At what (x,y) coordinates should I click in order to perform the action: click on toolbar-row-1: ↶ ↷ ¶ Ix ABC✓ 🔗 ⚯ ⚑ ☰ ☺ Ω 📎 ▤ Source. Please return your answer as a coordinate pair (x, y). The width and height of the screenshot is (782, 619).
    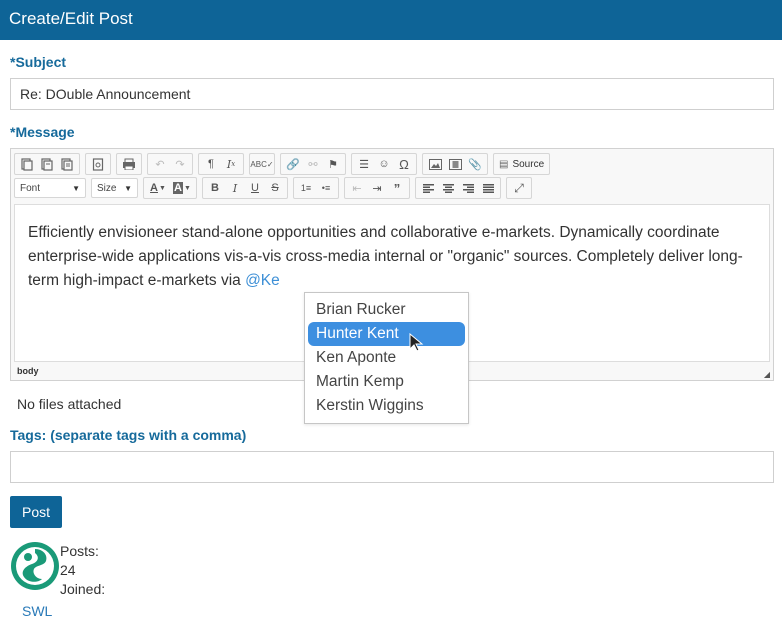
    Looking at the image, I should click on (284, 164).